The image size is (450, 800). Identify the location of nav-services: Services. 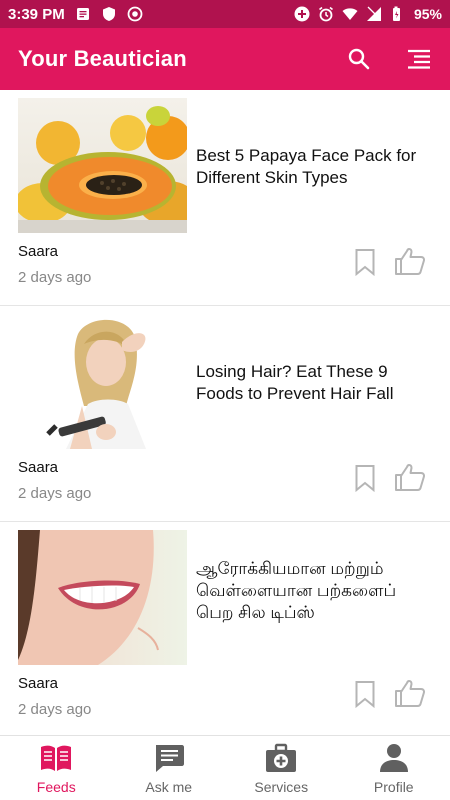
(281, 768).